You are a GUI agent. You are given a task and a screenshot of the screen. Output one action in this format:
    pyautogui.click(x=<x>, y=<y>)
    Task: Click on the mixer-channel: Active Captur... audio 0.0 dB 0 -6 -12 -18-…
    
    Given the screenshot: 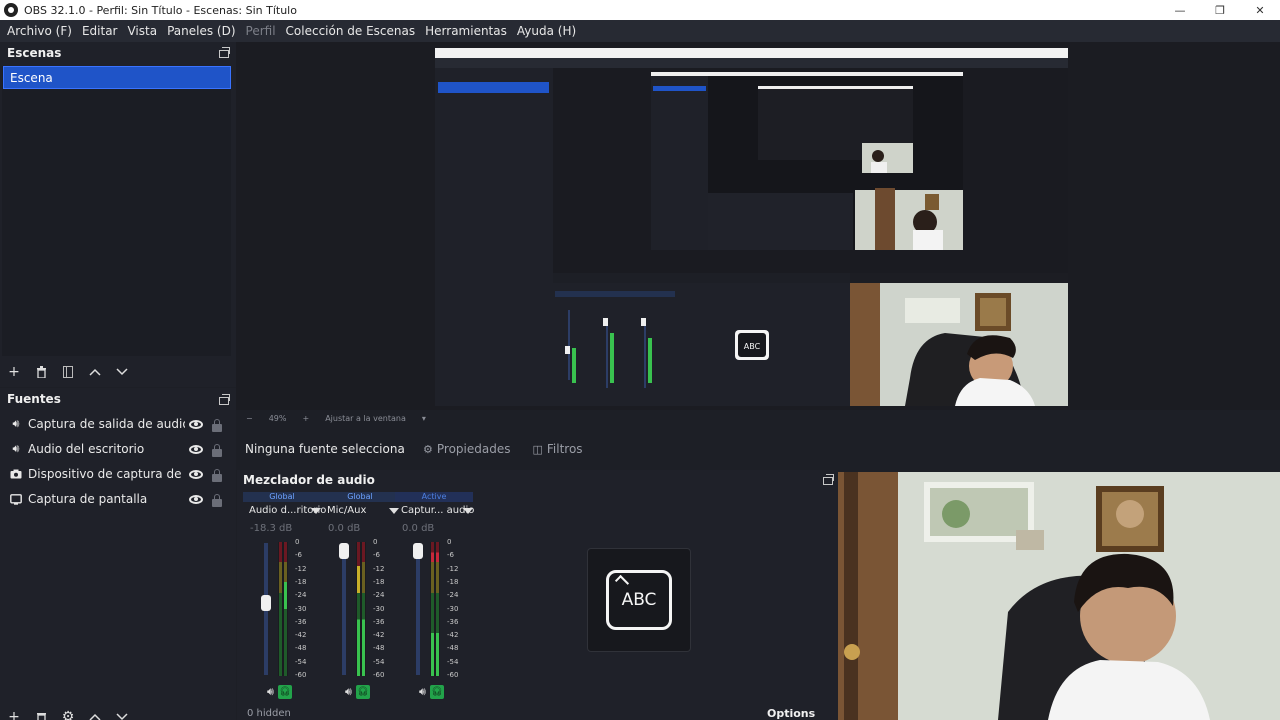 What is the action you would take?
    pyautogui.click(x=434, y=606)
    